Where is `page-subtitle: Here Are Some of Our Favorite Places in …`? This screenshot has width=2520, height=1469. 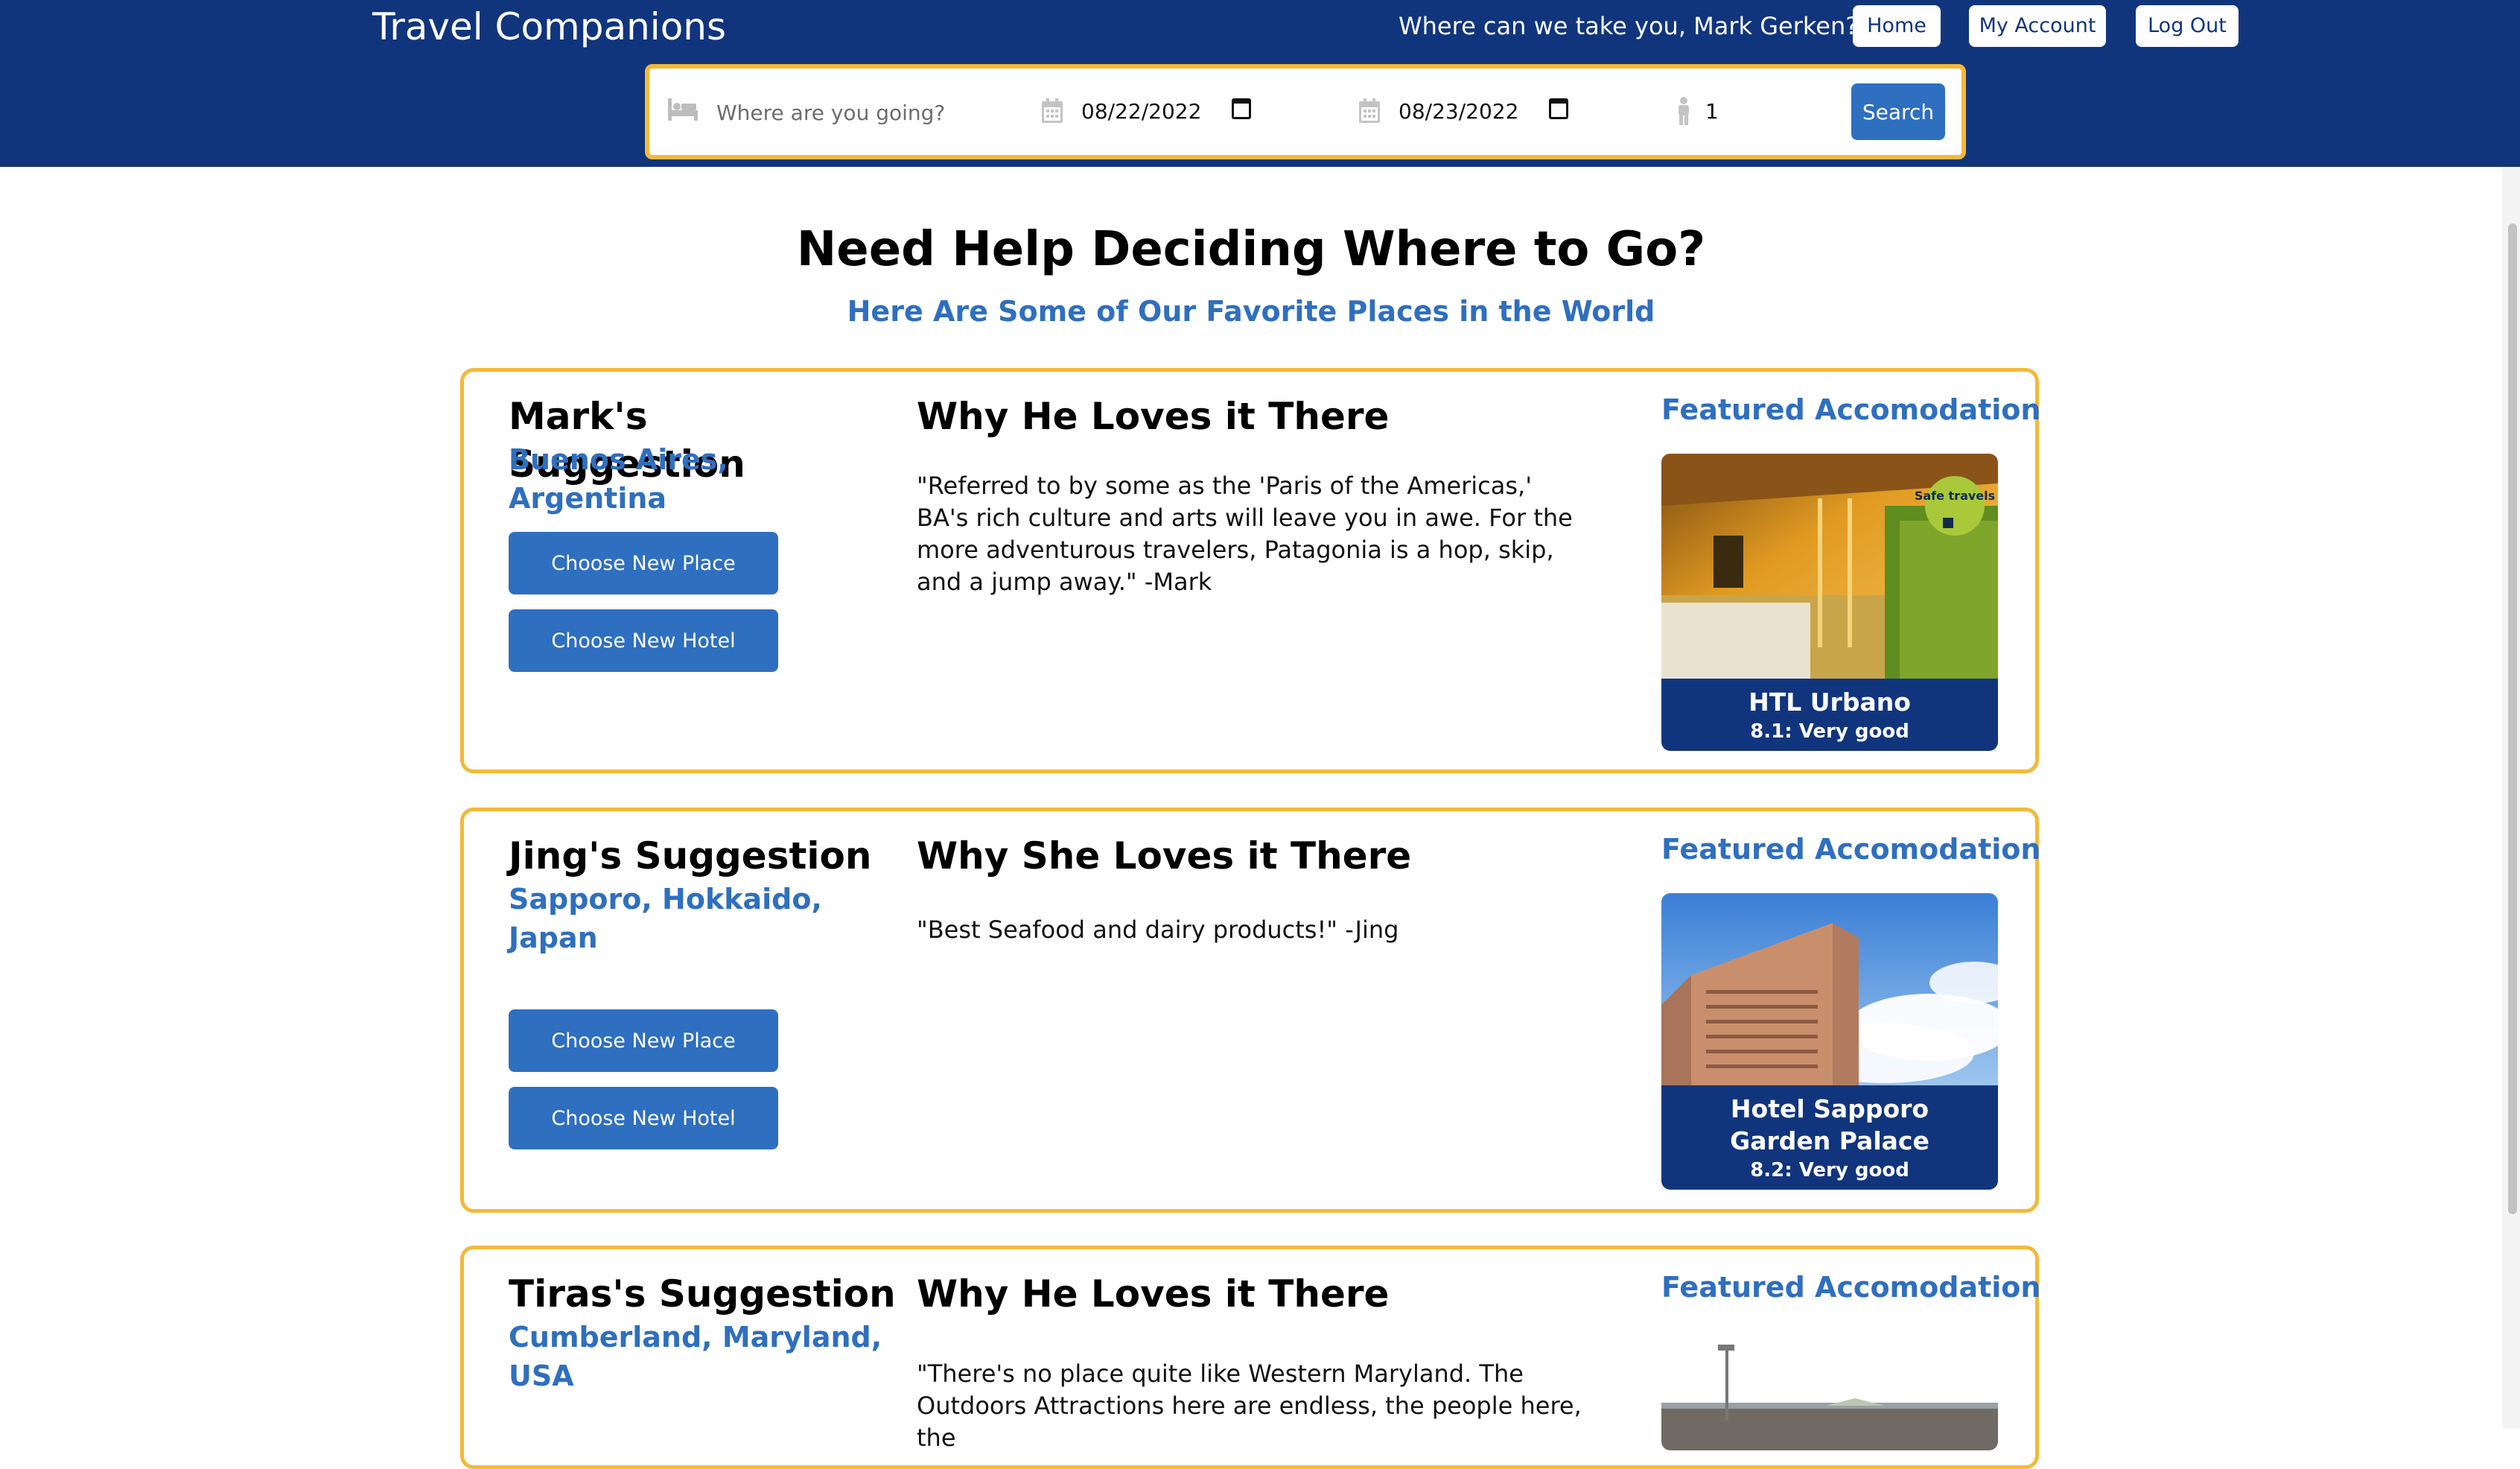 page-subtitle: Here Are Some of Our Favorite Places in … is located at coordinates (1251, 311).